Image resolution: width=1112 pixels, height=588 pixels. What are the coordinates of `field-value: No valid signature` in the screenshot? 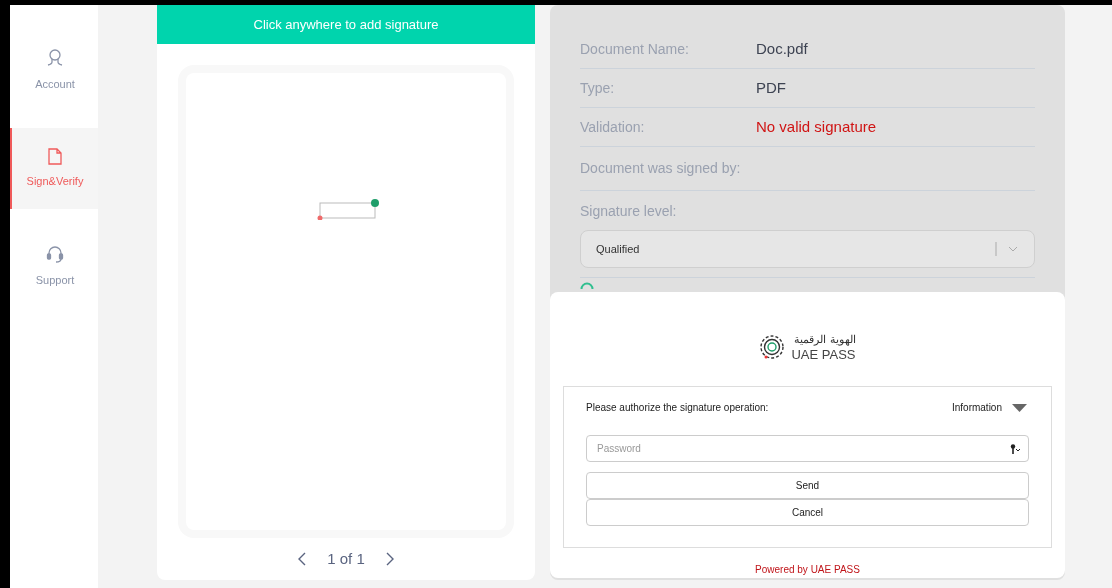 It's located at (816, 126).